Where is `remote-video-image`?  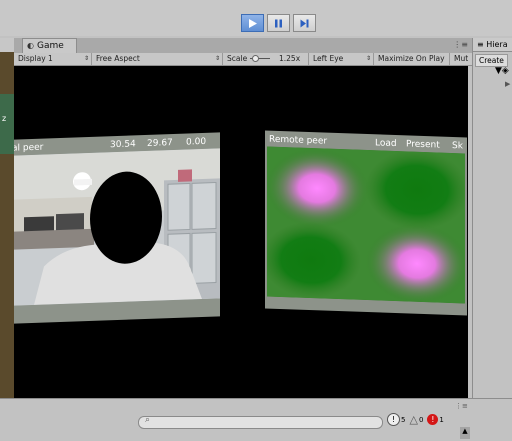
remote-video-image is located at coordinates (366, 225).